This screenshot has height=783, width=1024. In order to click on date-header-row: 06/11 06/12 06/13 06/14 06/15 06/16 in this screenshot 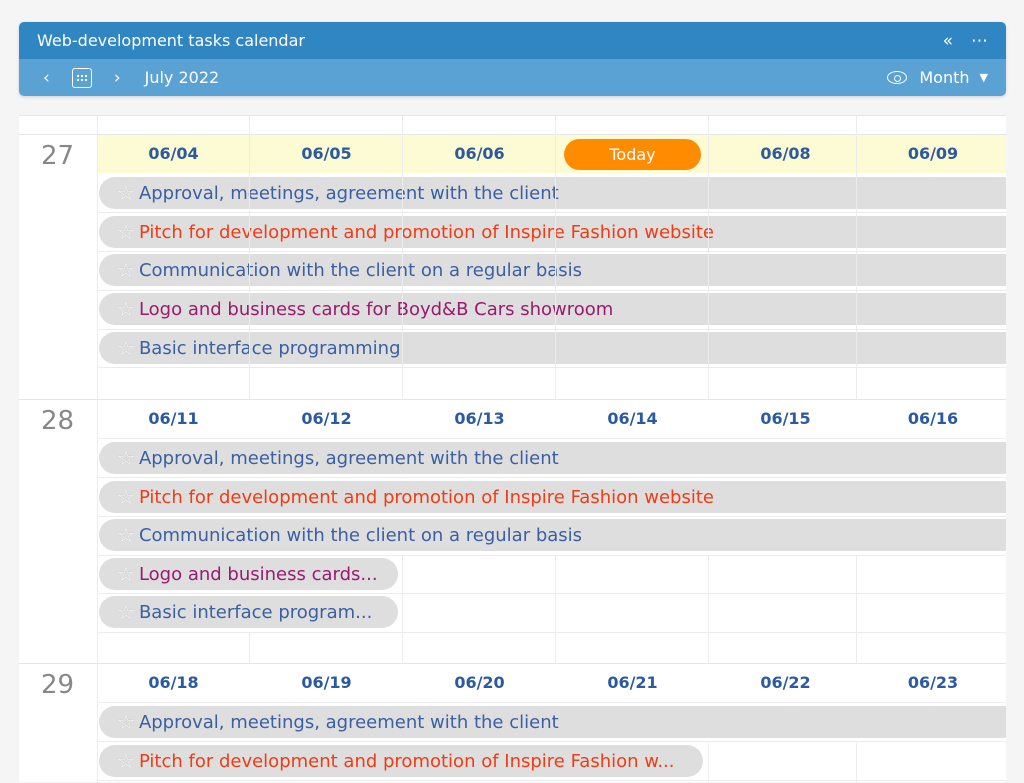, I will do `click(551, 419)`.